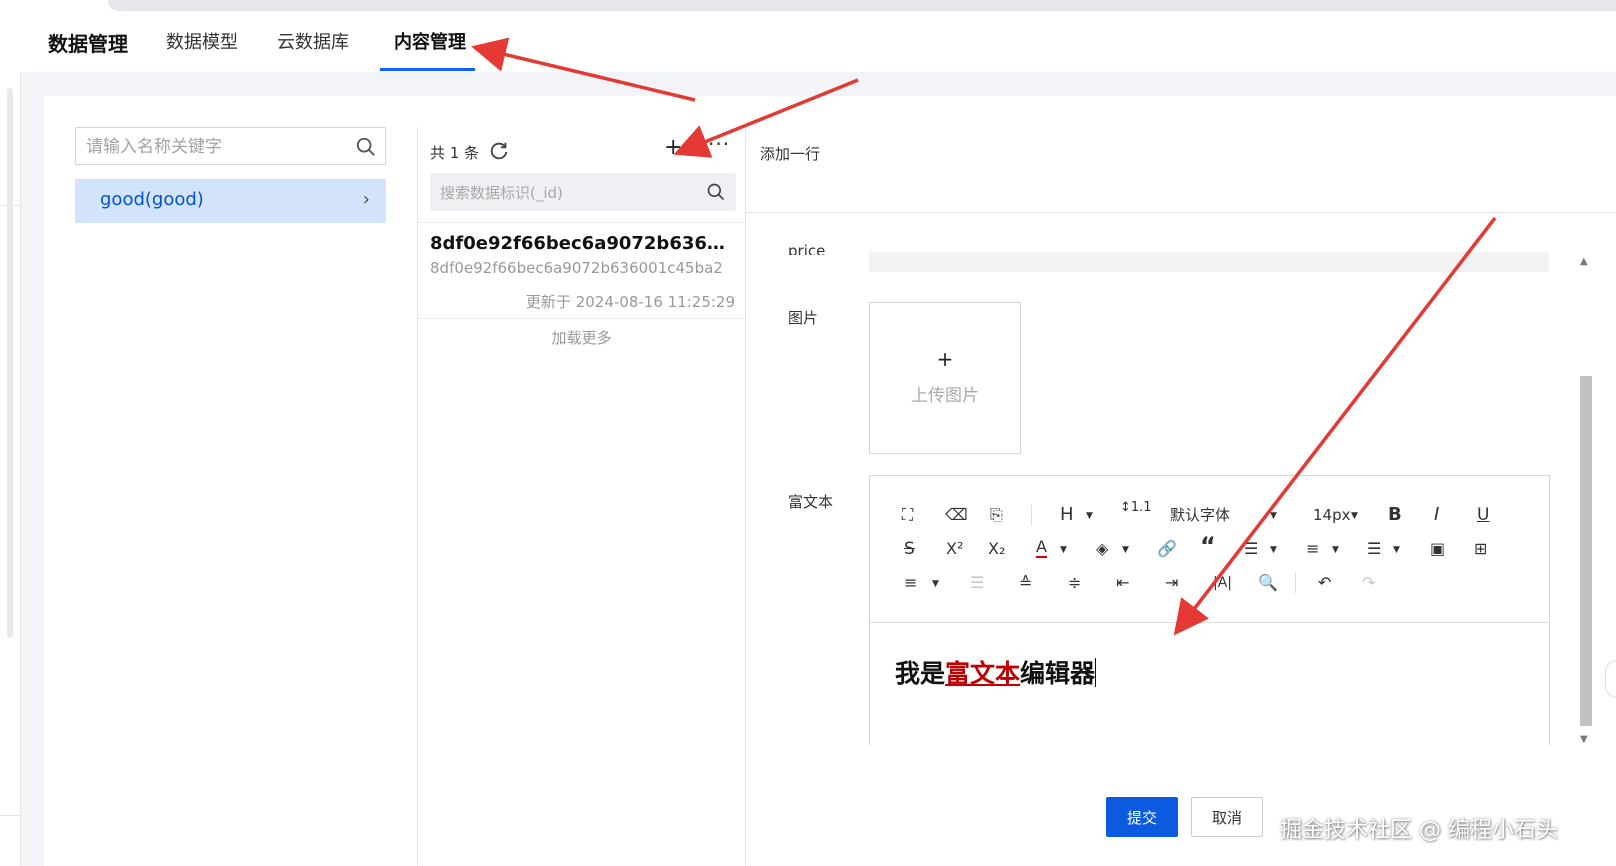 This screenshot has height=866, width=1616. I want to click on scroll-up-icon: ▲, so click(1584, 261).